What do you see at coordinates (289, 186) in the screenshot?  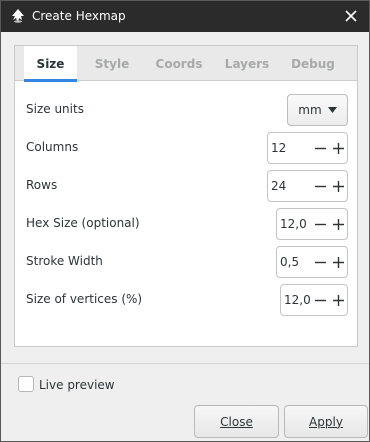 I see `rows-input: 24` at bounding box center [289, 186].